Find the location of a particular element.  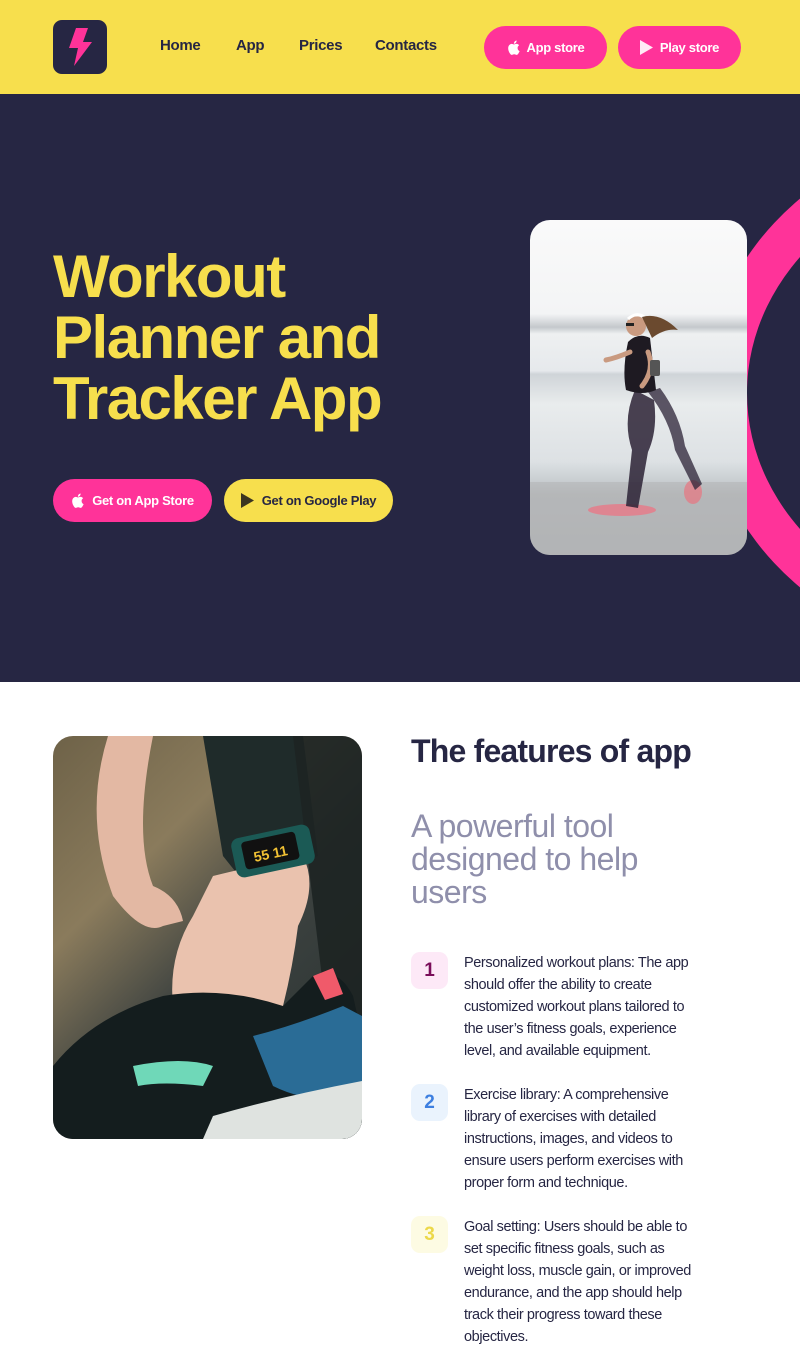

logo is located at coordinates (80, 47).